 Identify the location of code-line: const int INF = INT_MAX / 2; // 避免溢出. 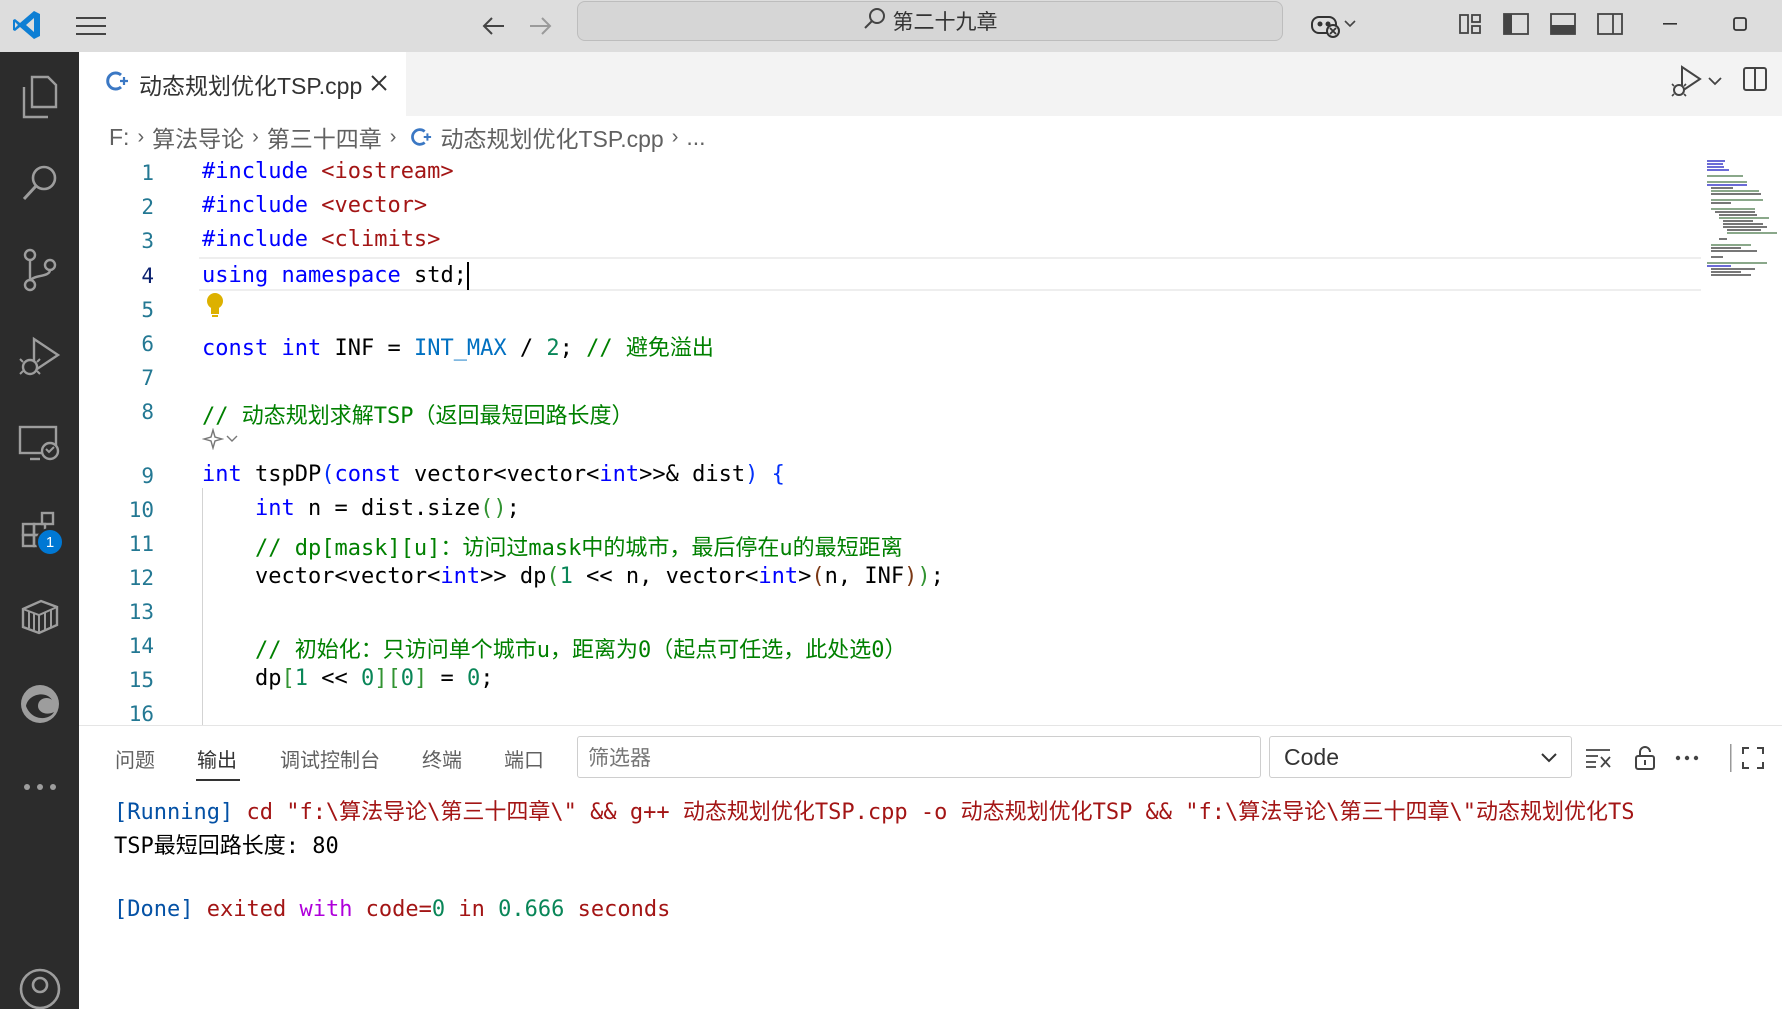
(458, 348).